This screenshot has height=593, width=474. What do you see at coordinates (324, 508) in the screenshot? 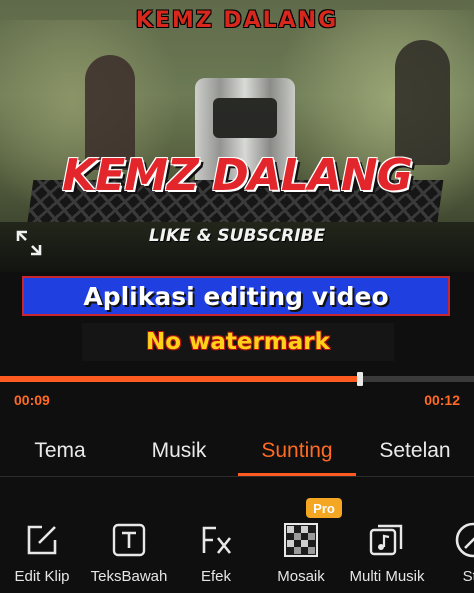
I see `pro-badge: Pro` at bounding box center [324, 508].